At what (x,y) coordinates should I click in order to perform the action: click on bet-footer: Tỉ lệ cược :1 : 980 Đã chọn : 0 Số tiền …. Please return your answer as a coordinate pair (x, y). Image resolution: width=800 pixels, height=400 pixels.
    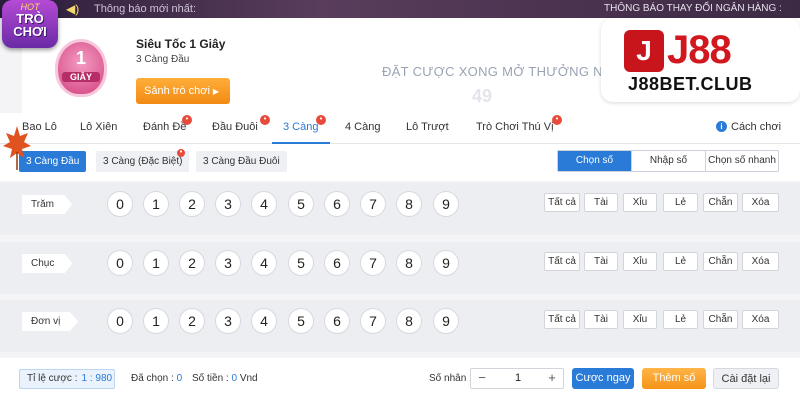
    Looking at the image, I should click on (400, 379).